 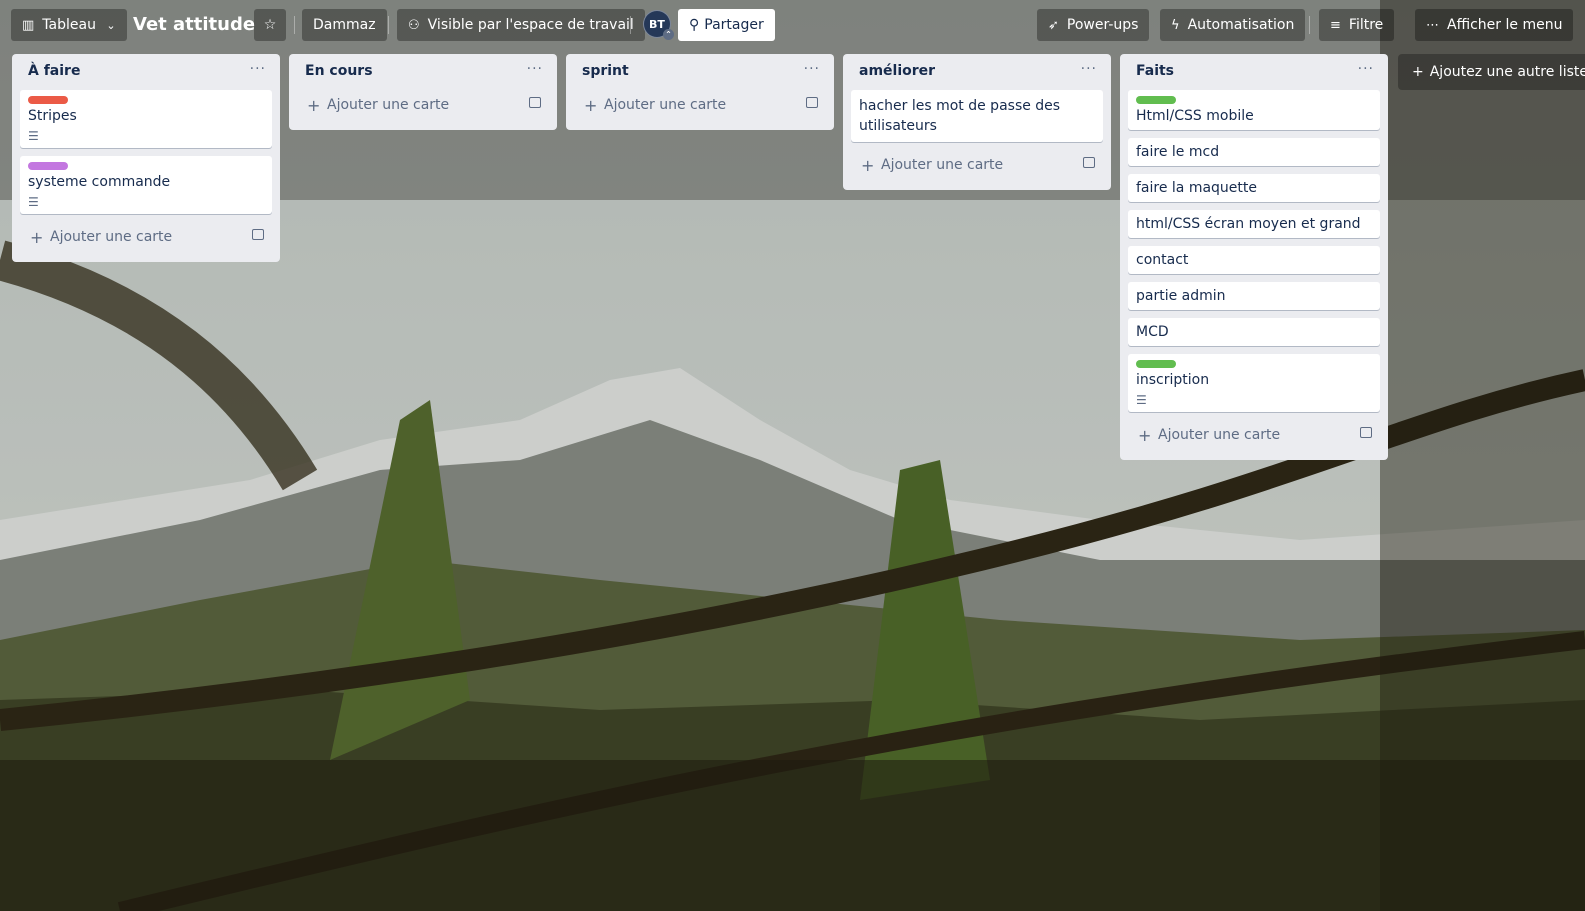 I want to click on automation-label: Automatisation, so click(x=1241, y=25).